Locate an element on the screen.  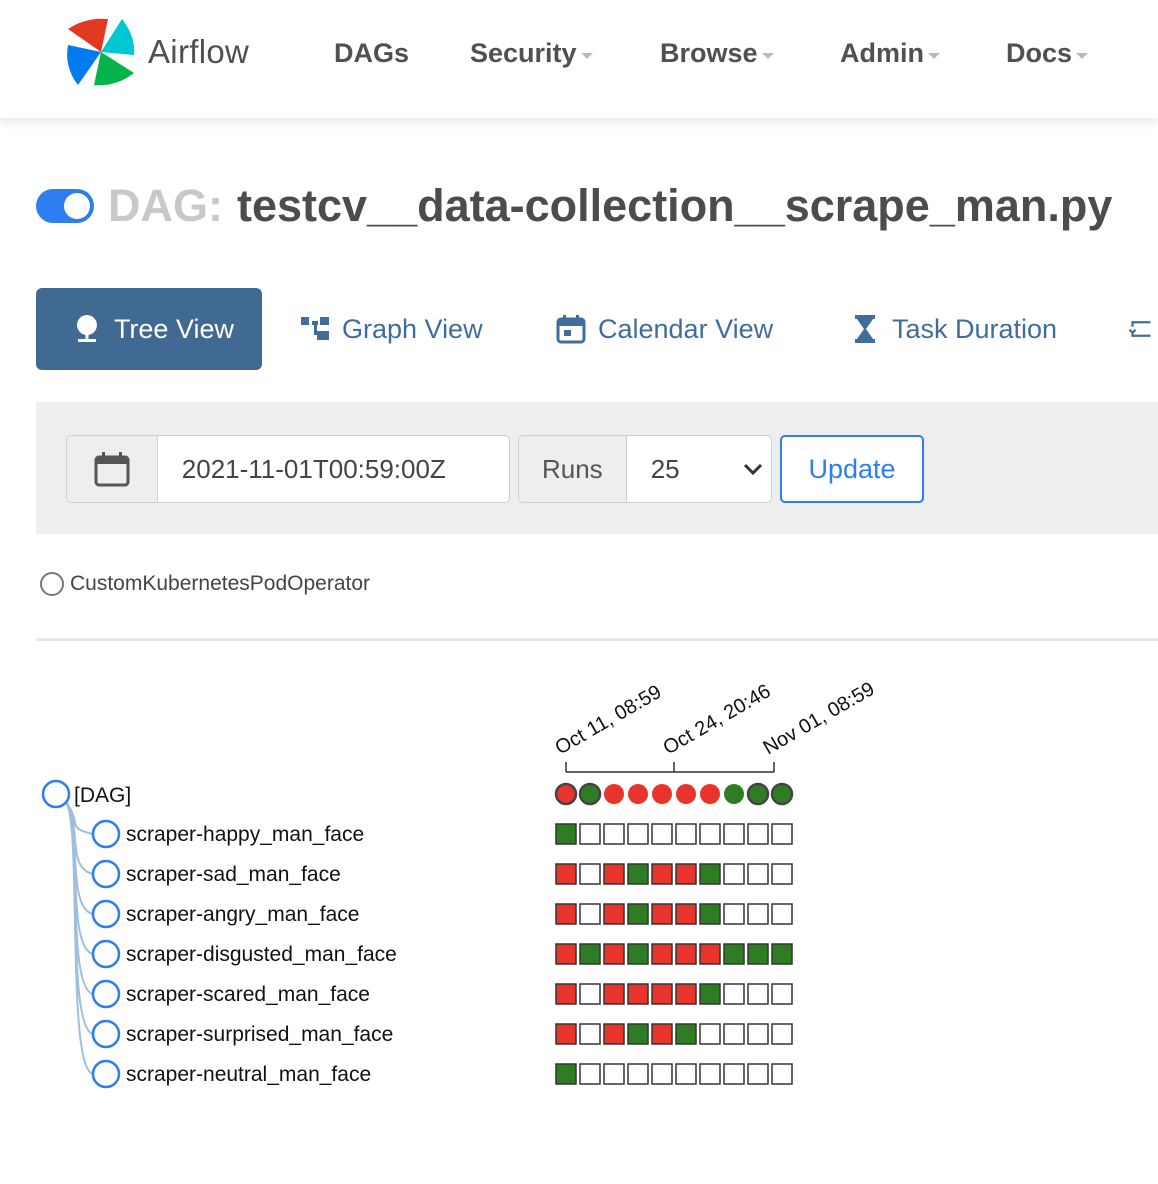
dag-node-circle is located at coordinates (56, 794).